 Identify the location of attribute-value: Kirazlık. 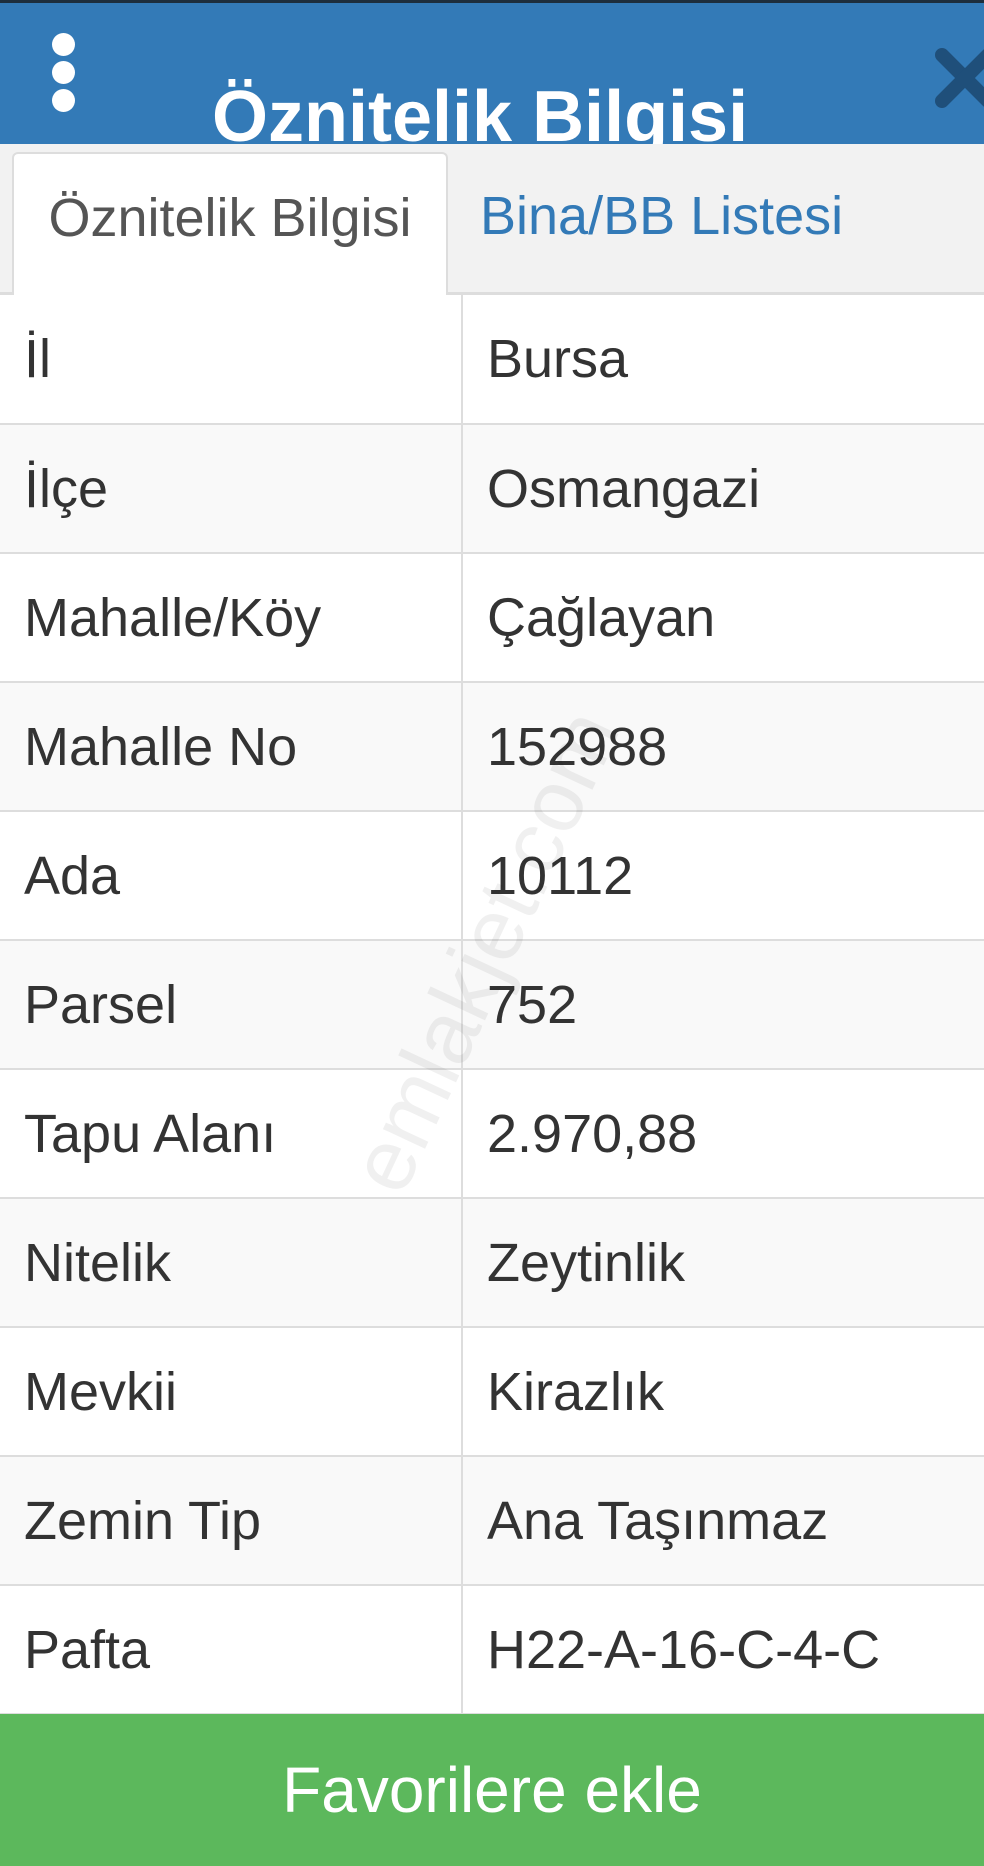
(723, 1392).